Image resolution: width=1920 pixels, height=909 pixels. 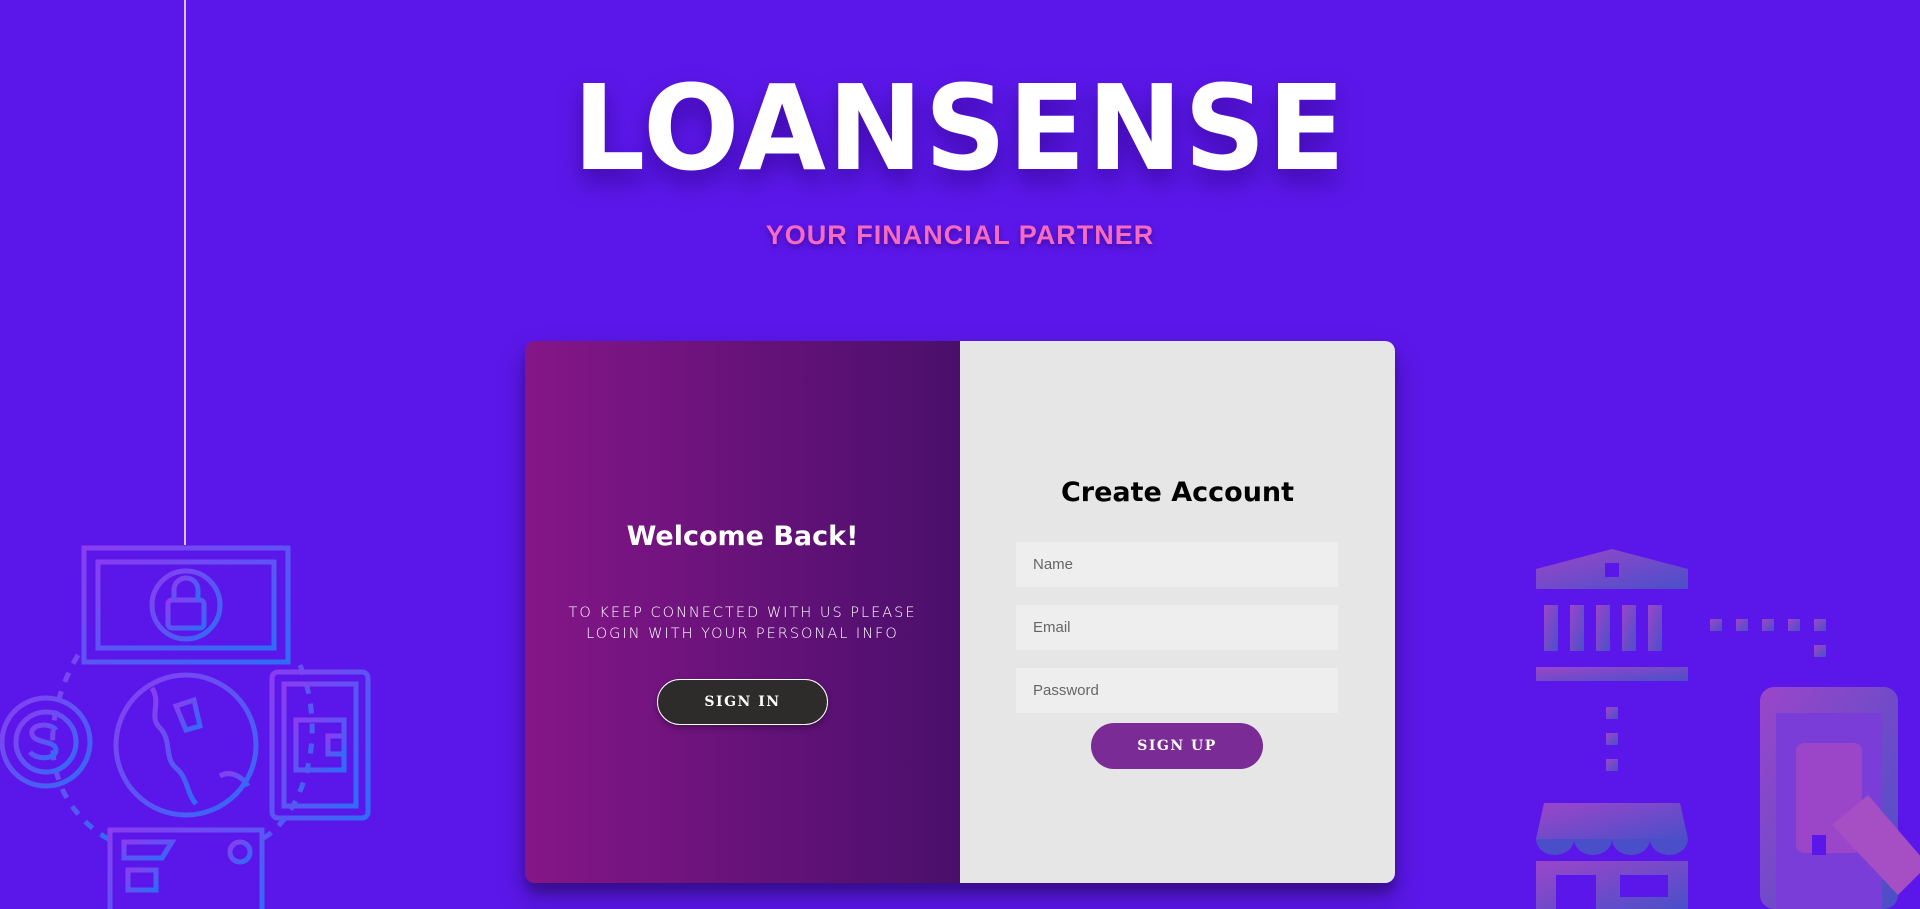 What do you see at coordinates (186, 605) in the screenshot?
I see `banknote-icon` at bounding box center [186, 605].